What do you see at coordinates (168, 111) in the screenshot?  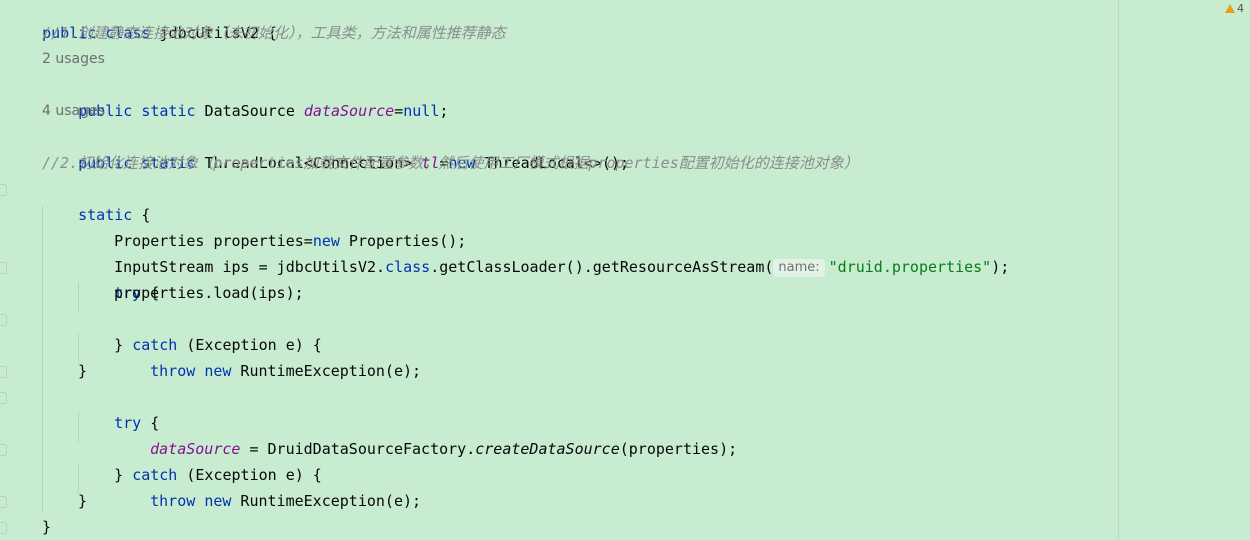 I see `keyword: static` at bounding box center [168, 111].